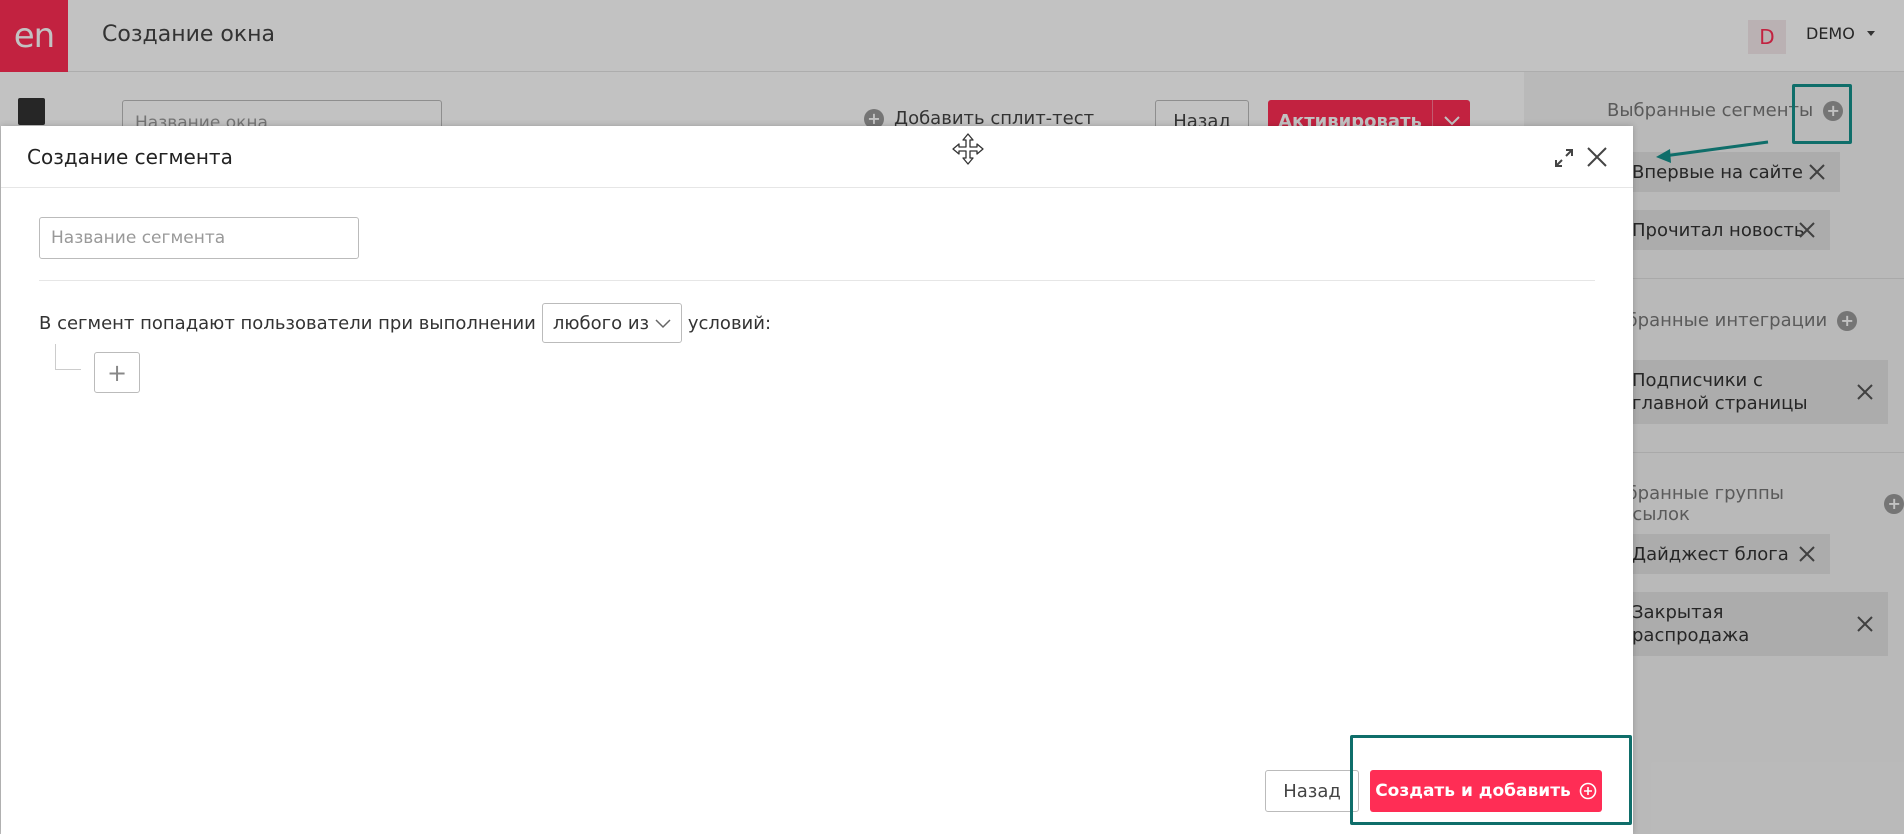 This screenshot has width=1904, height=834. Describe the element at coordinates (1312, 791) in the screenshot. I see `modal-back-button: Назад` at that location.